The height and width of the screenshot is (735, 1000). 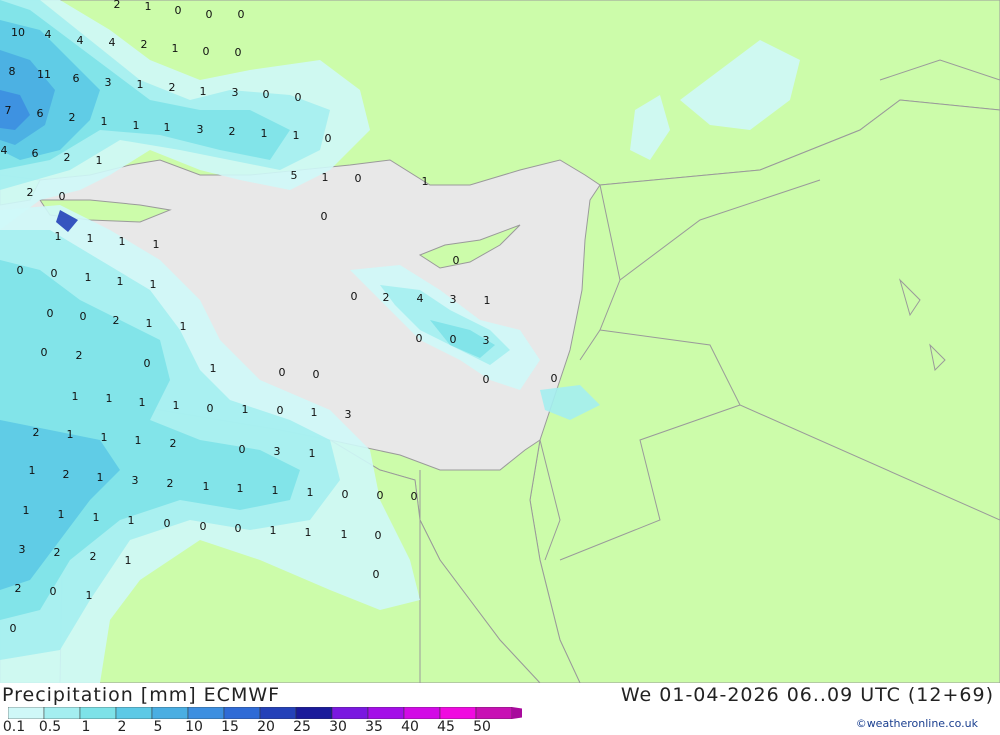 What do you see at coordinates (294, 175) in the screenshot?
I see `precip-value-label: 5` at bounding box center [294, 175].